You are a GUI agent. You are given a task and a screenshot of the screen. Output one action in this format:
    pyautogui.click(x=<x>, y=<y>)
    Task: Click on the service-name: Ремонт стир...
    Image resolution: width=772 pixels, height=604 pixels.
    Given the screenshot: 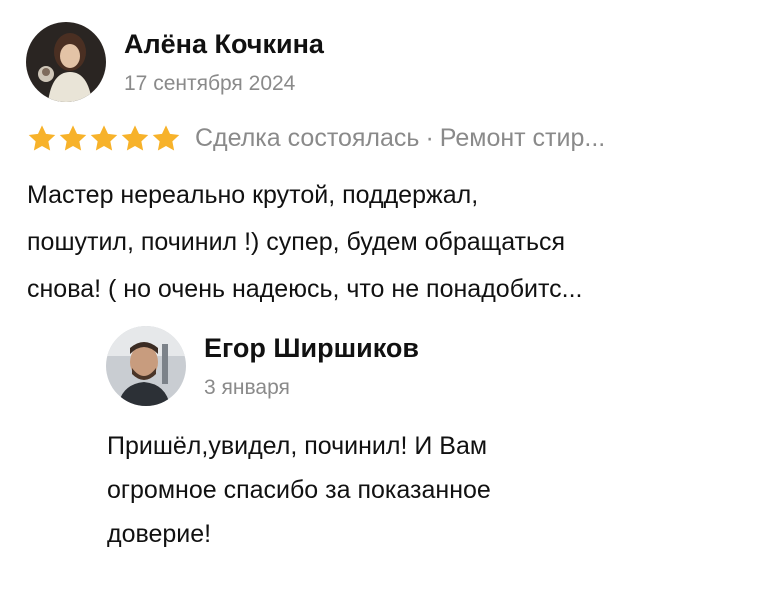 What is the action you would take?
    pyautogui.click(x=522, y=138)
    